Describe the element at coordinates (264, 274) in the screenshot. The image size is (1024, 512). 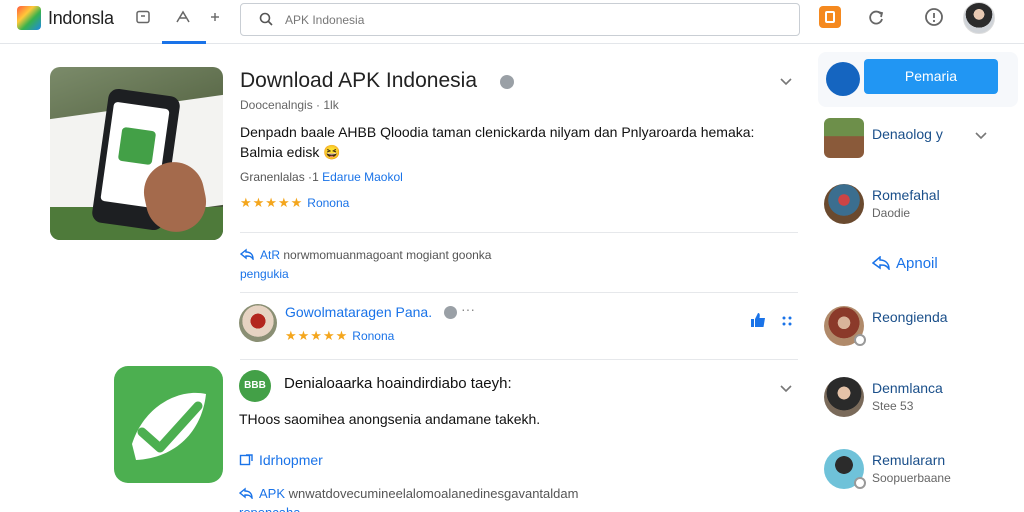
I see `apk-link: pengukia` at that location.